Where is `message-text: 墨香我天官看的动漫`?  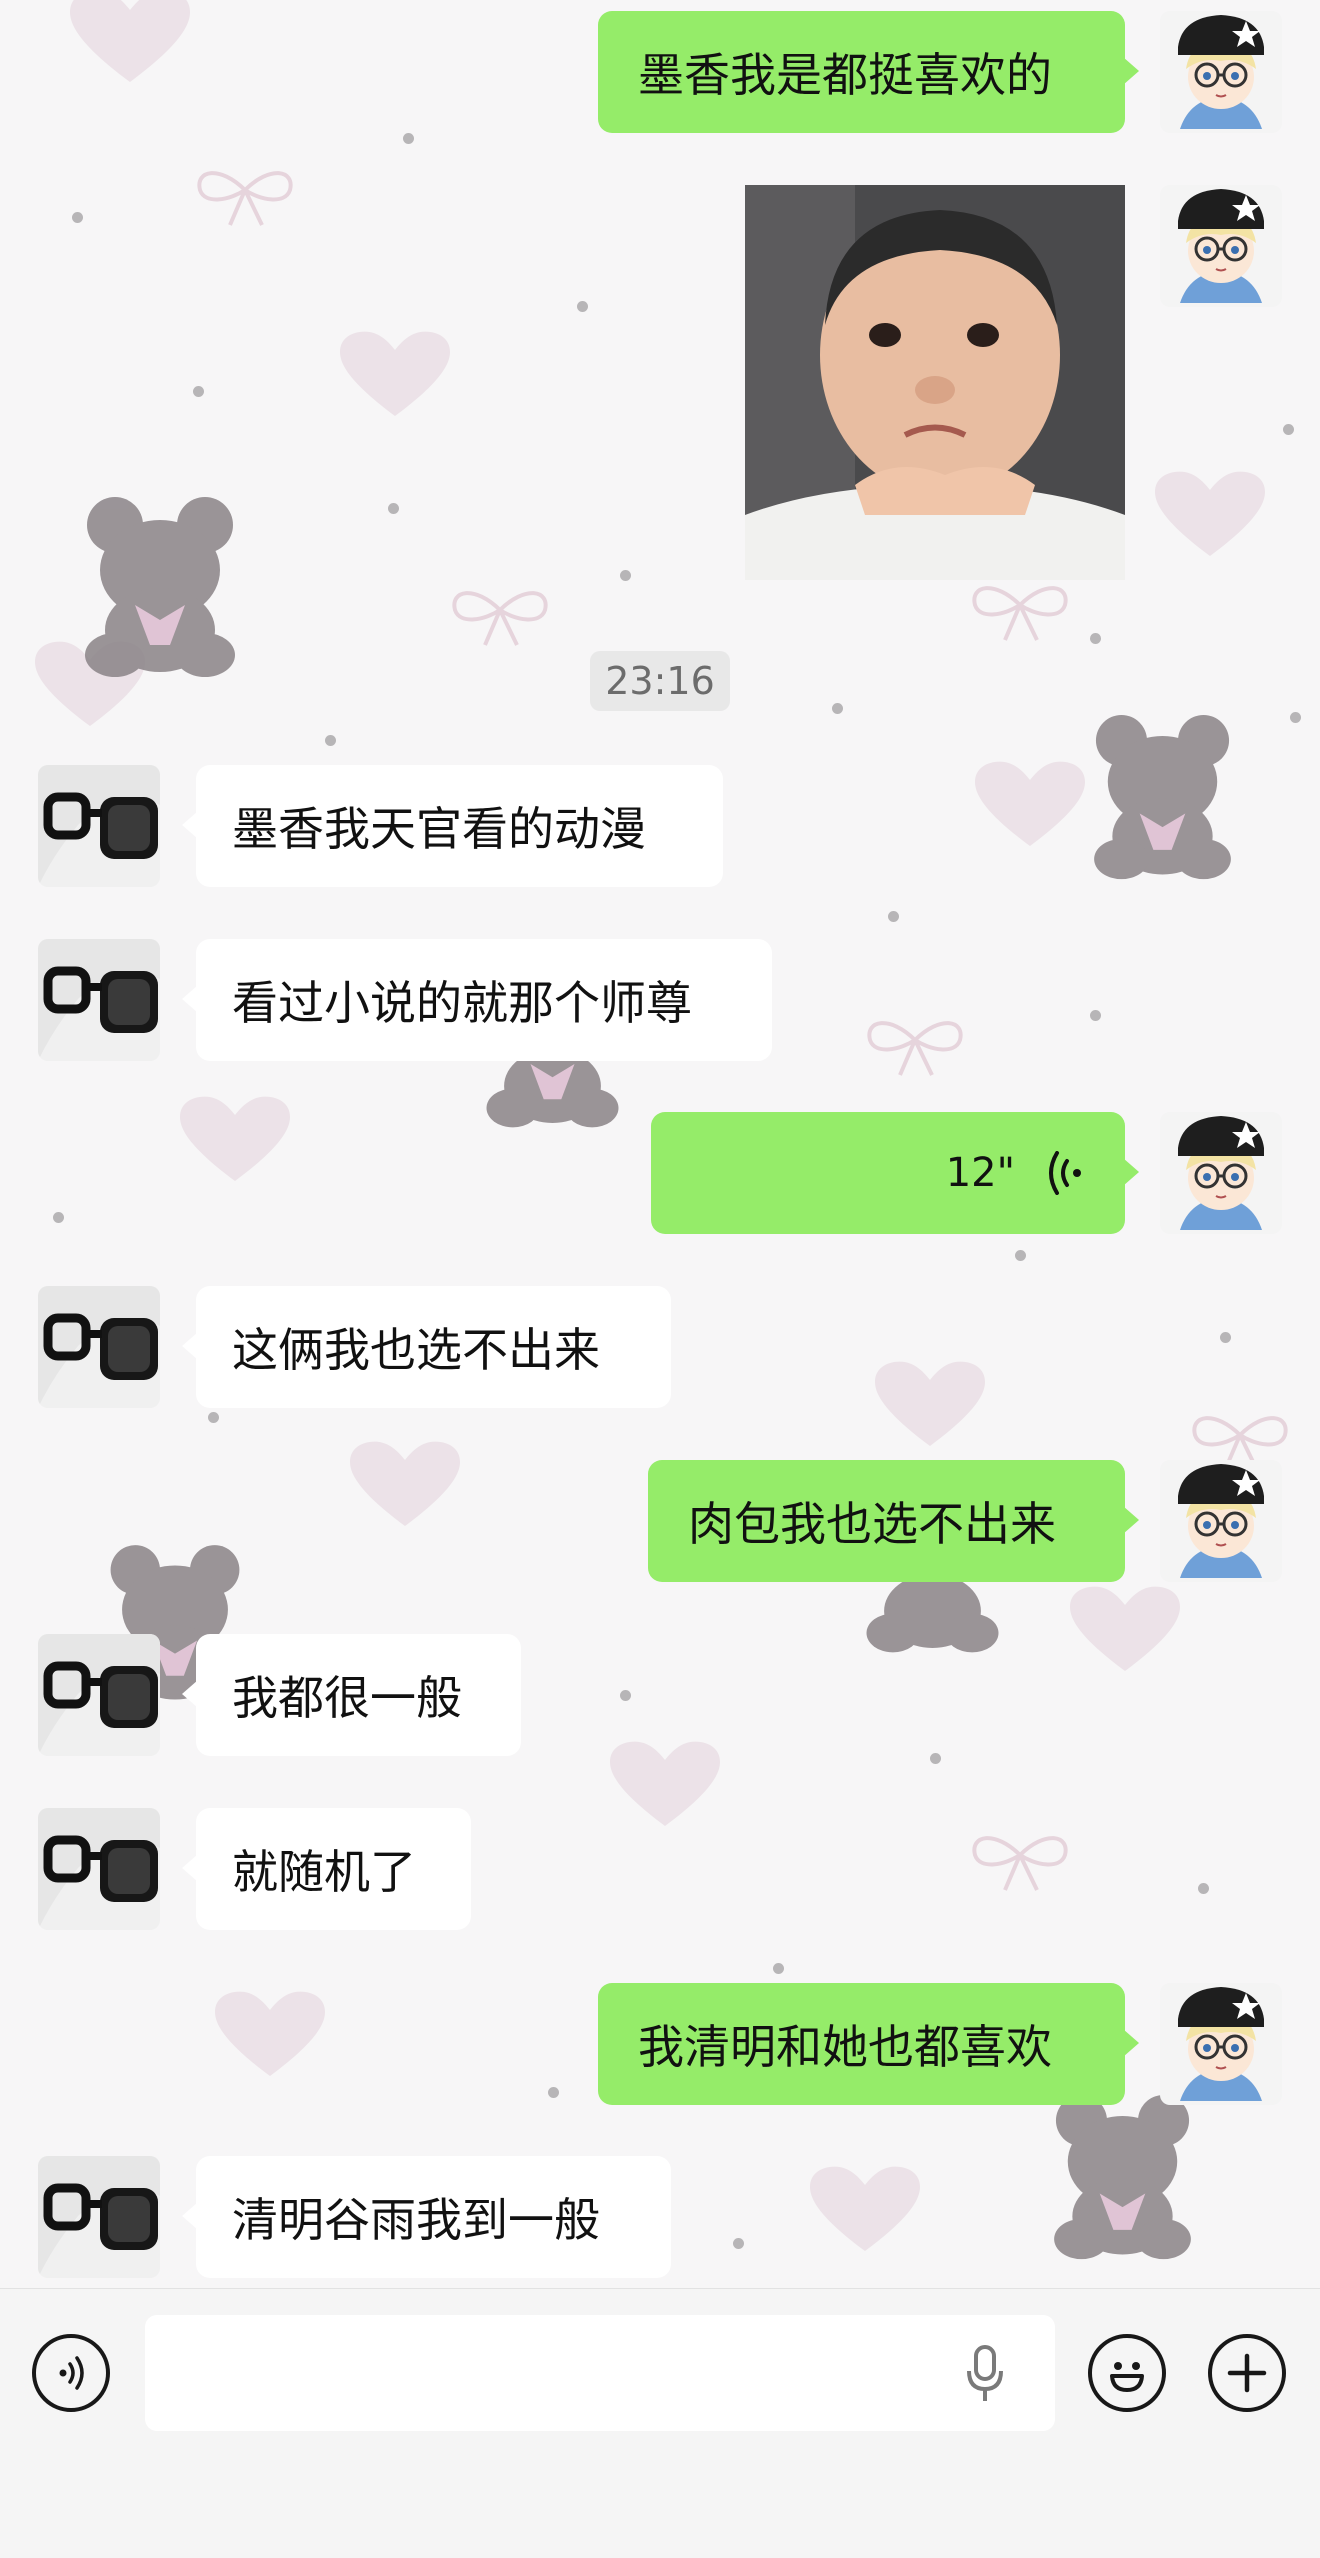
message-text: 墨香我天官看的动漫 is located at coordinates (439, 829).